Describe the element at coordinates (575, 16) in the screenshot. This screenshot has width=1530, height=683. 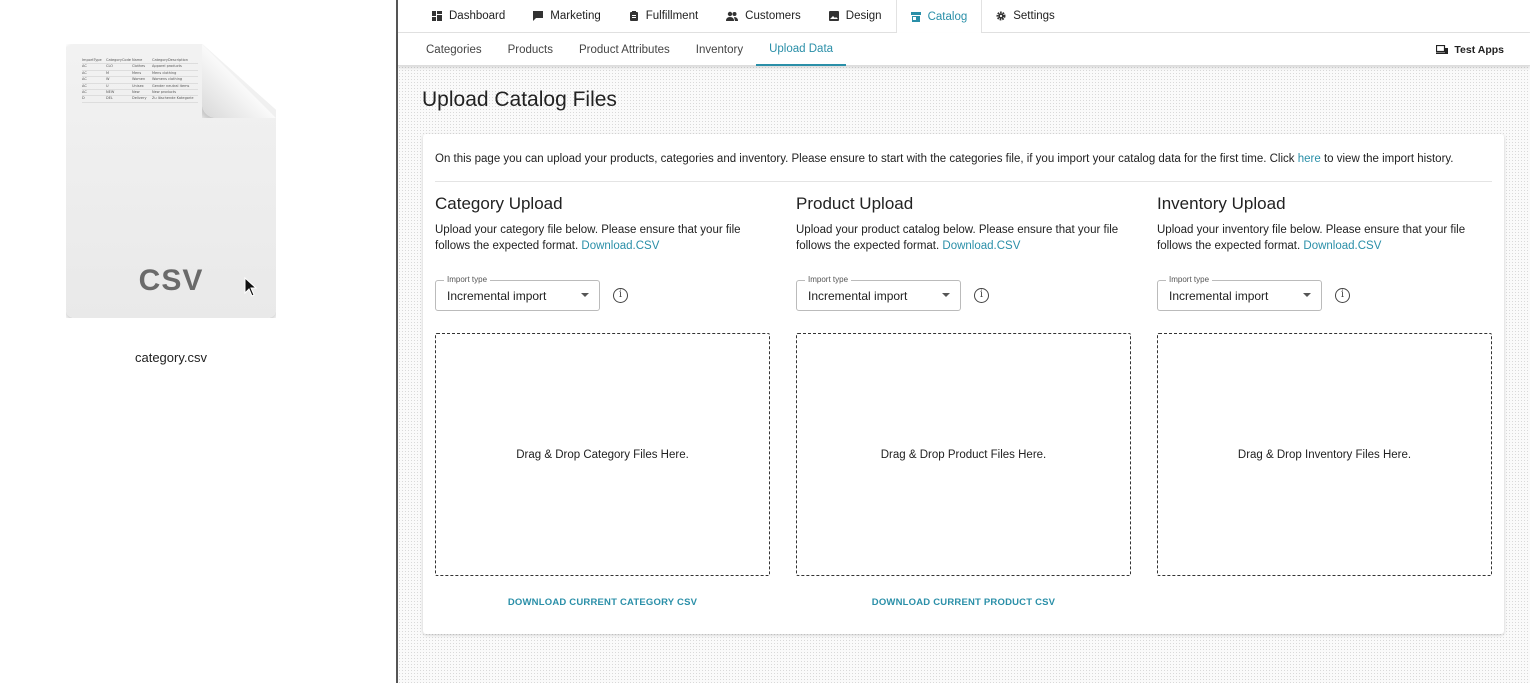
I see `nav-label: Marketing` at that location.